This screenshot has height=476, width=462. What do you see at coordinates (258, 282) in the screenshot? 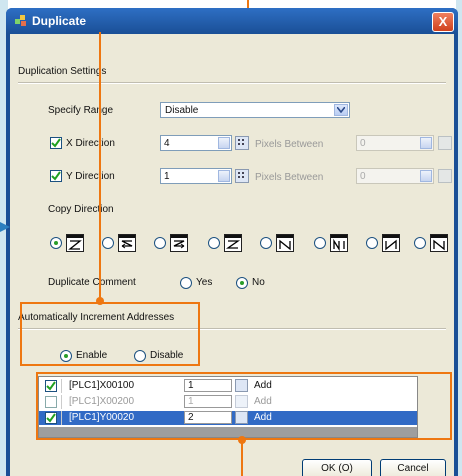
I see `comment-no-label: No` at bounding box center [258, 282].